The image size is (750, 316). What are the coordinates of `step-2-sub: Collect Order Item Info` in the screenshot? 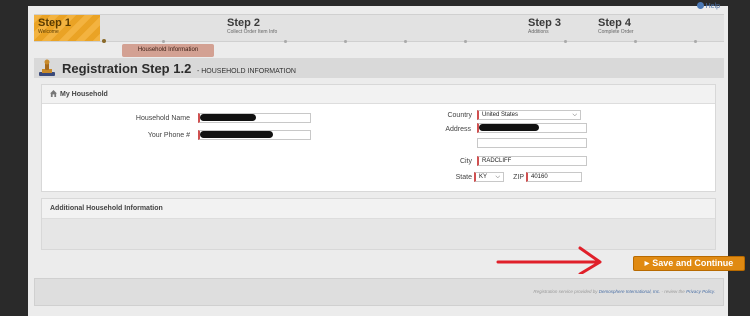 It's located at (252, 32).